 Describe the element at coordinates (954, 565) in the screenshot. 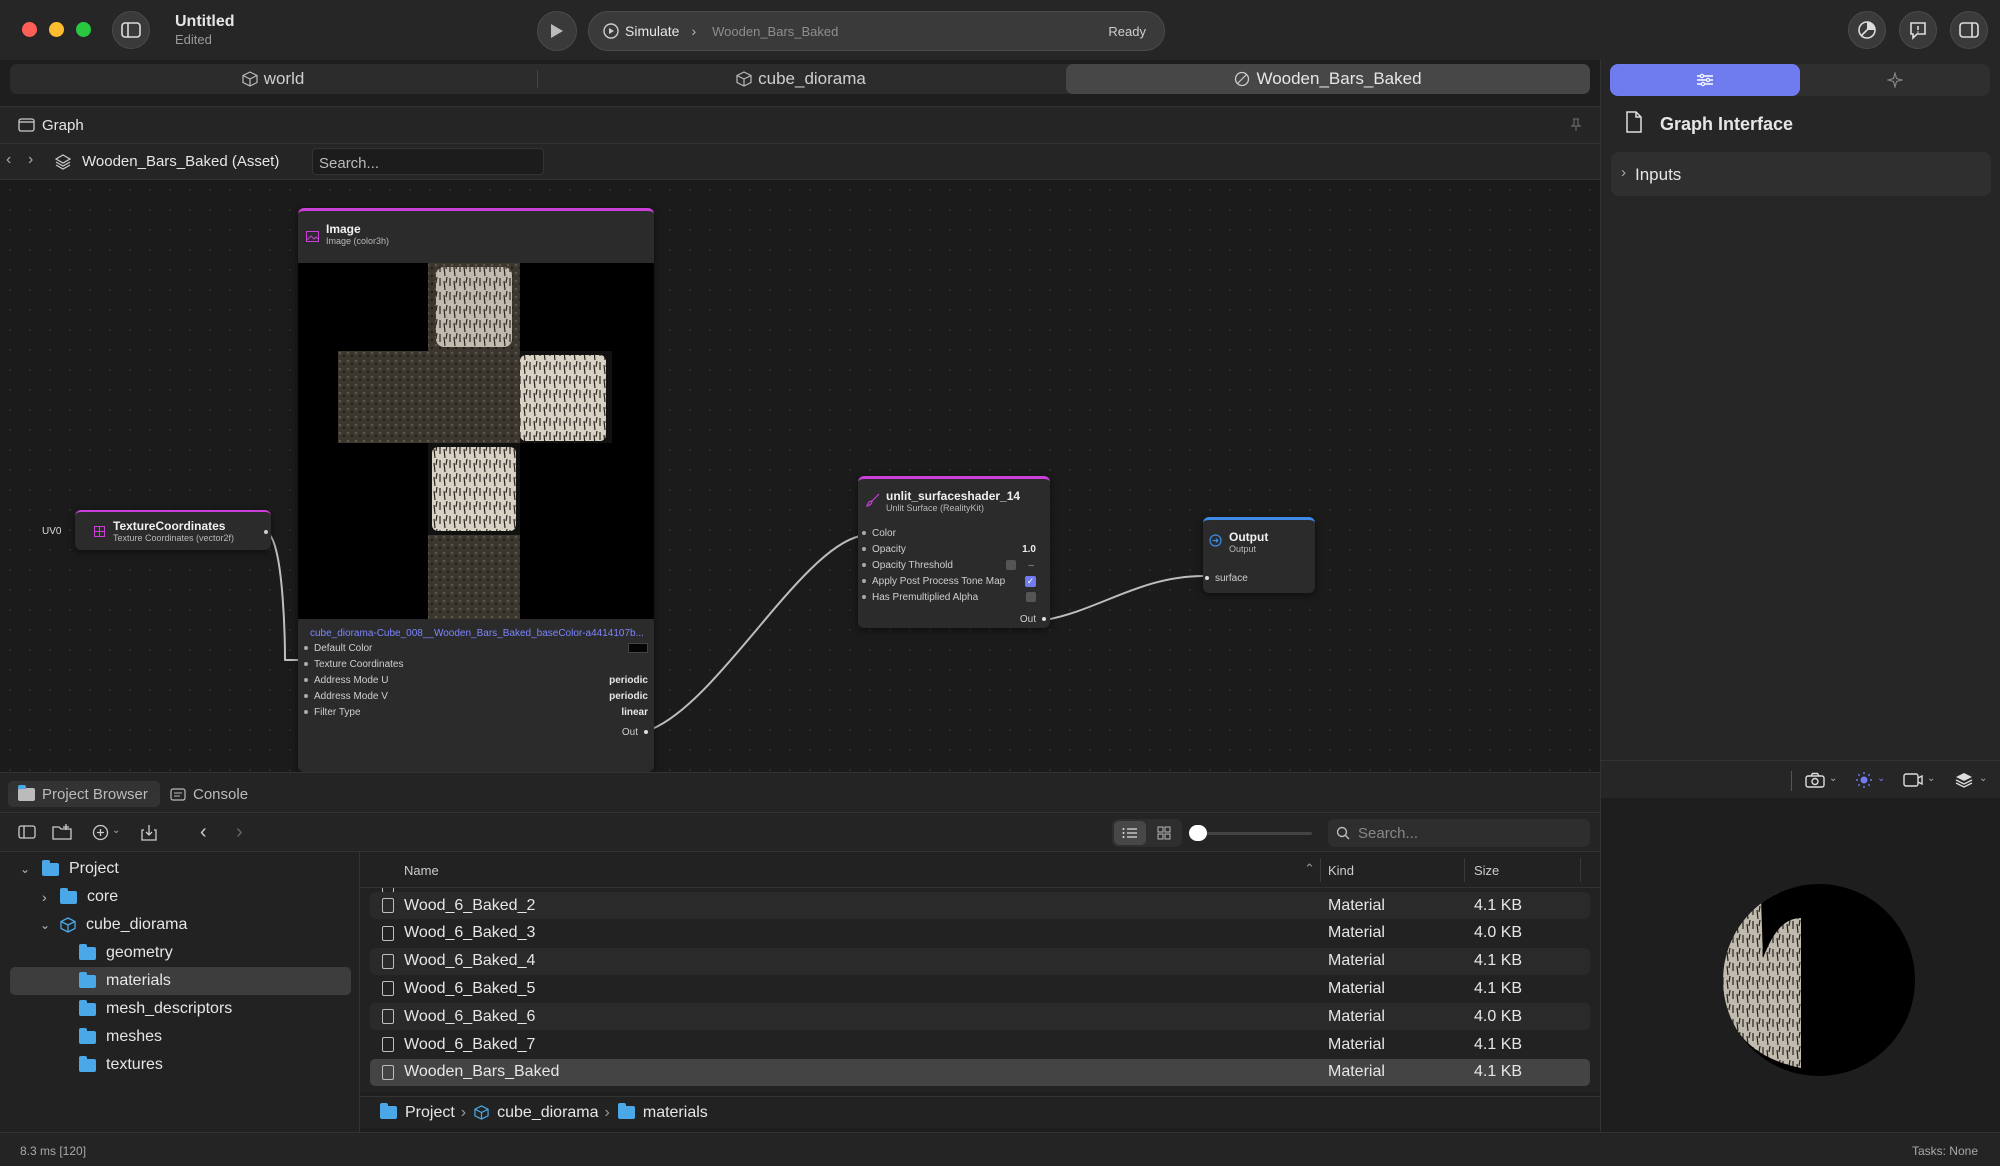

I see `shader-port-opacity-threshold: Opacity Threshold –` at that location.